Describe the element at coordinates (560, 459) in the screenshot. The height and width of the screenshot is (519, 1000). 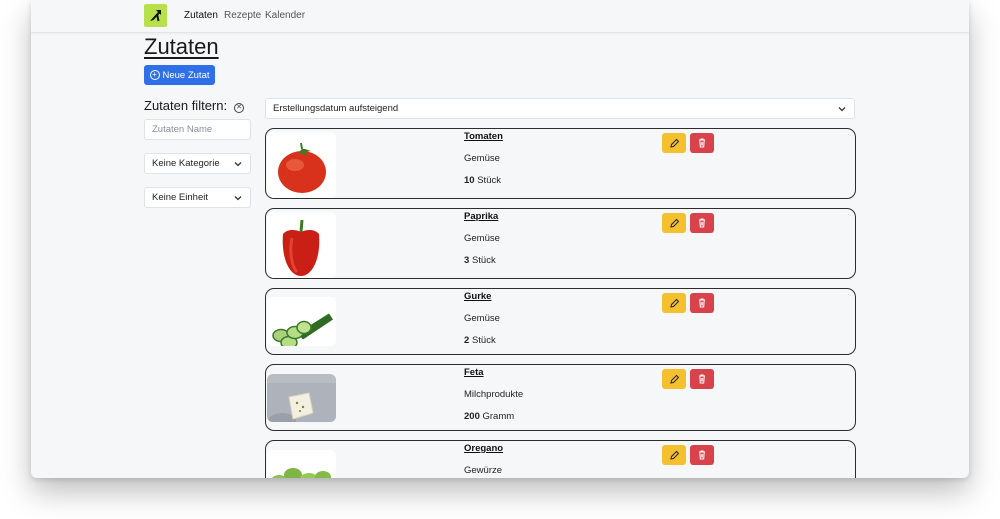
I see `ingredient-card: Oregano Gewürze` at that location.